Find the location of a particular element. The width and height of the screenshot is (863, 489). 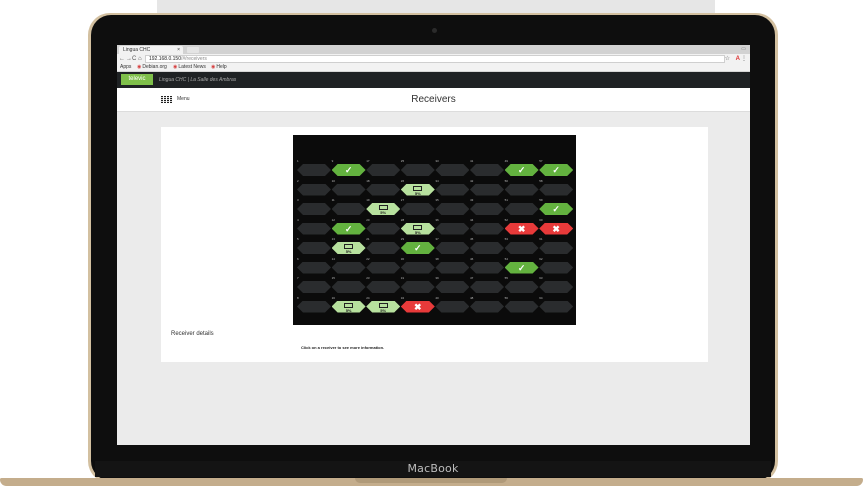

receiver-number: 4 is located at coordinates (298, 219).